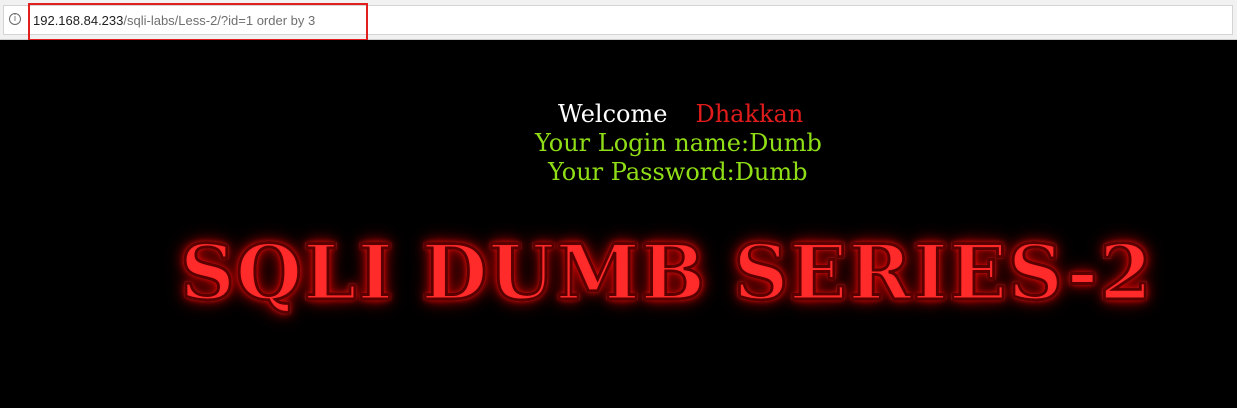 This screenshot has height=408, width=1237. Describe the element at coordinates (613, 114) in the screenshot. I see `welcome-label: Welcome` at that location.